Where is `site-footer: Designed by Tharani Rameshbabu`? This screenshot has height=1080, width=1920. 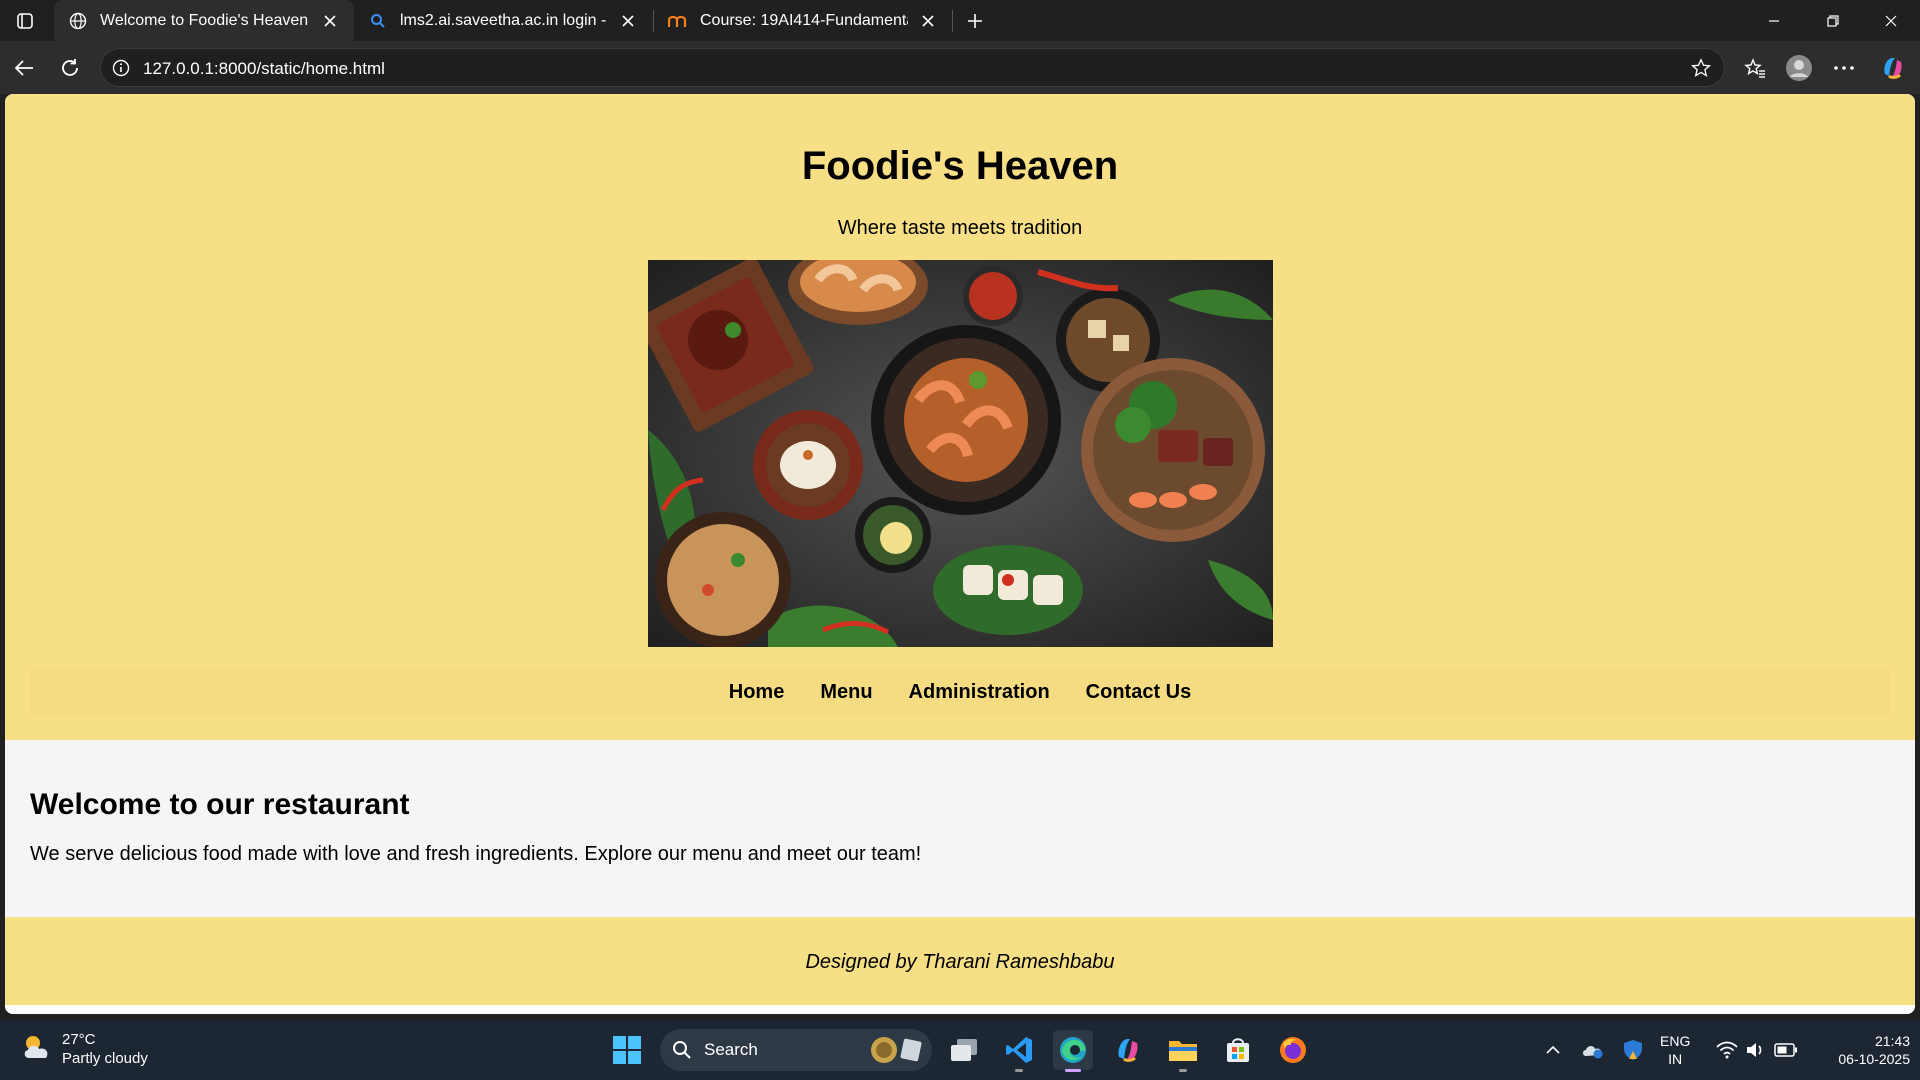 site-footer: Designed by Tharani Rameshbabu is located at coordinates (960, 961).